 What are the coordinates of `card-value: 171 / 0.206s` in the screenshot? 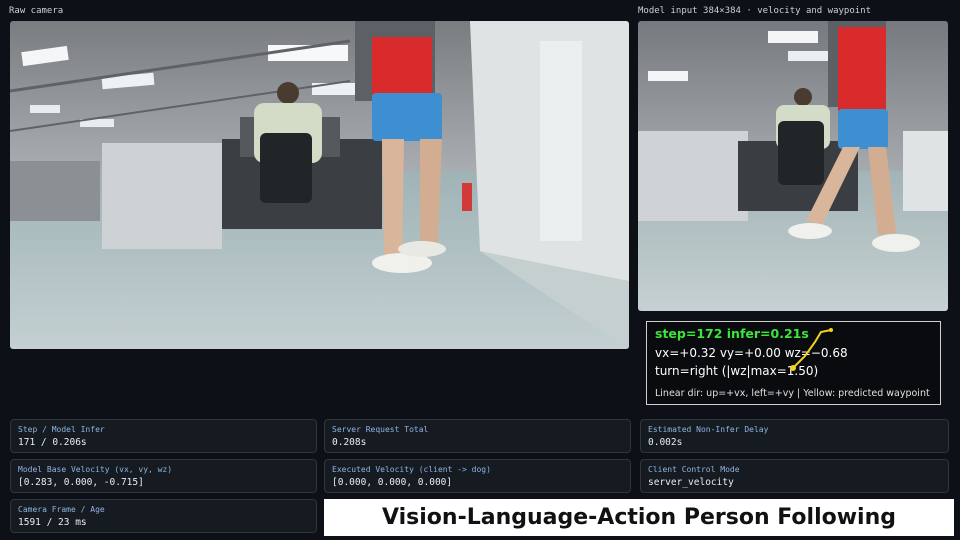 It's located at (52, 442).